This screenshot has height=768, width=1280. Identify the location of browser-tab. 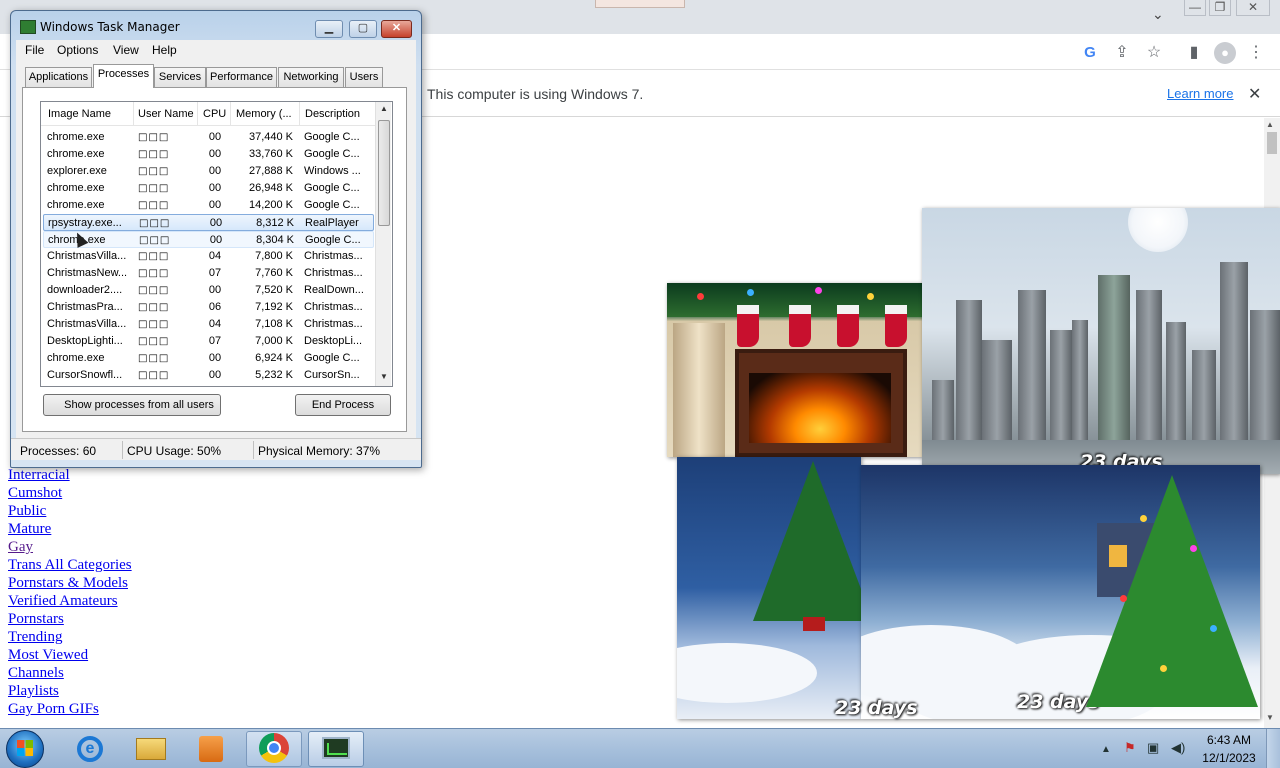
(640, 4).